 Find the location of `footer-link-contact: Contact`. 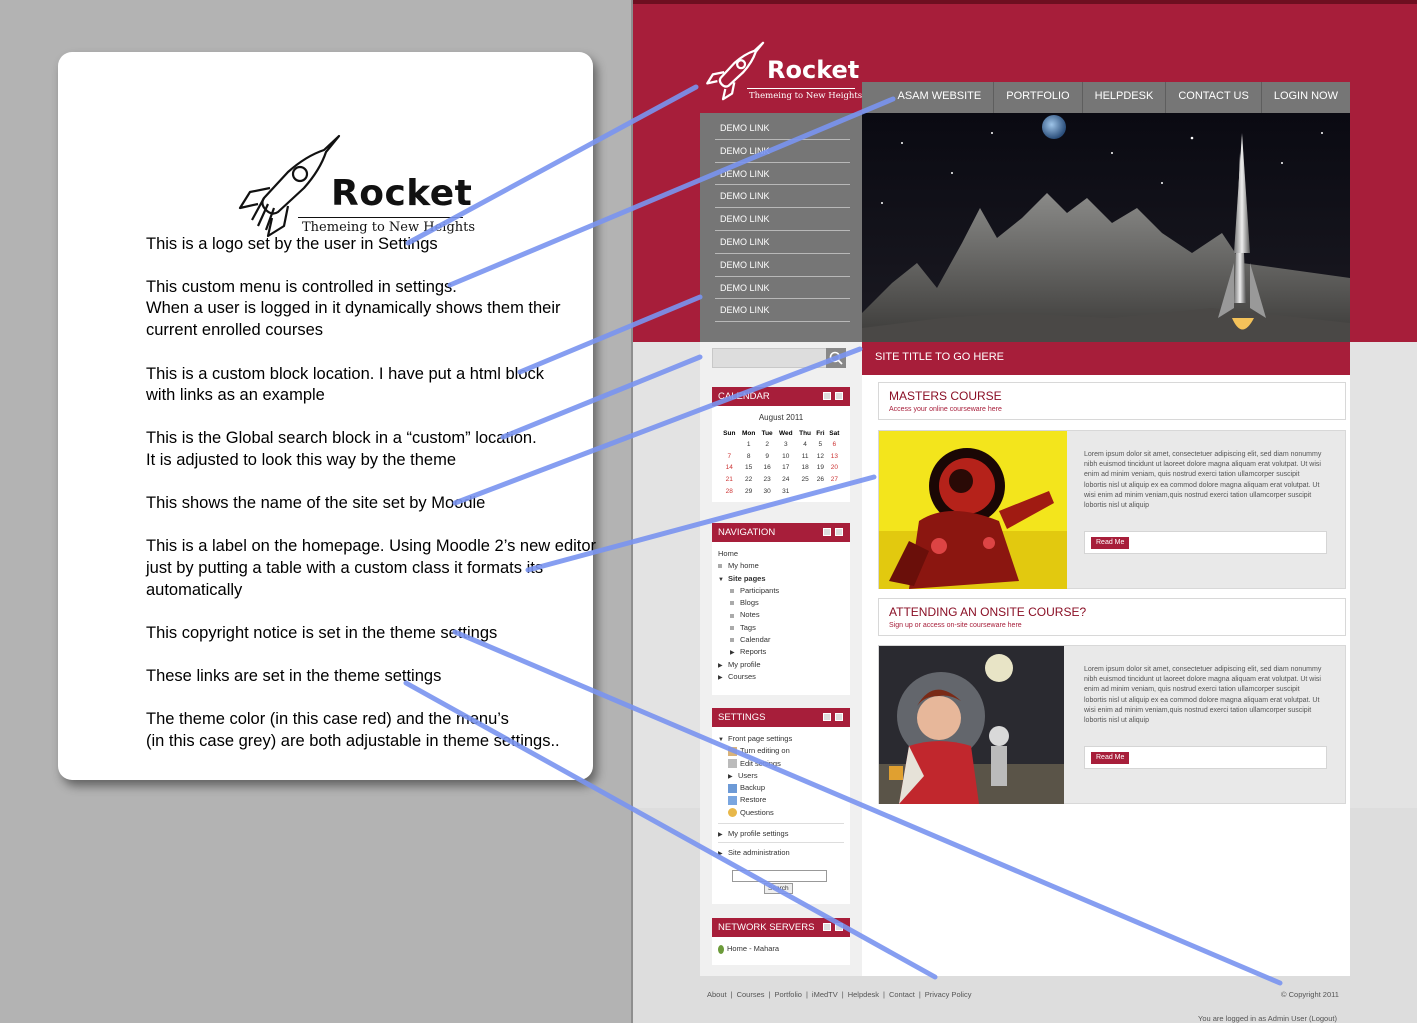

footer-link-contact: Contact is located at coordinates (902, 994).